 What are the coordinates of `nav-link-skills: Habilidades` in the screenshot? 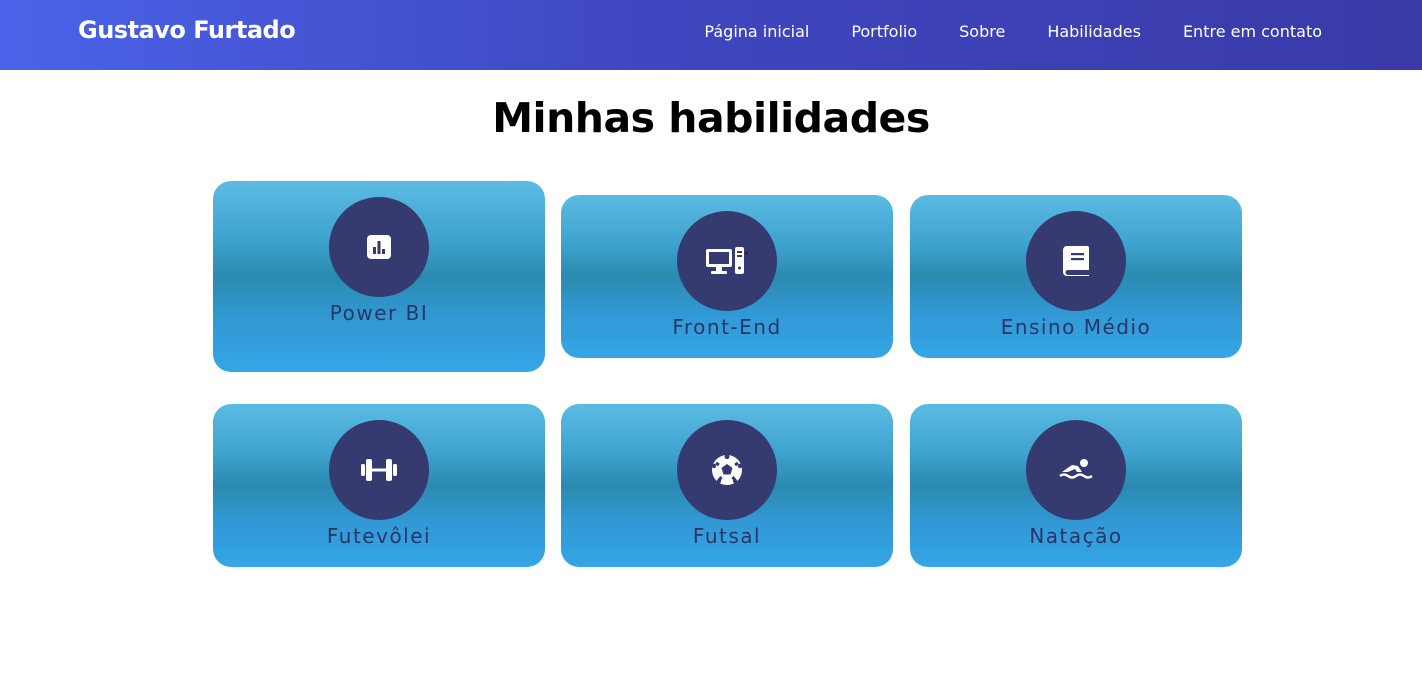 It's located at (1094, 31).